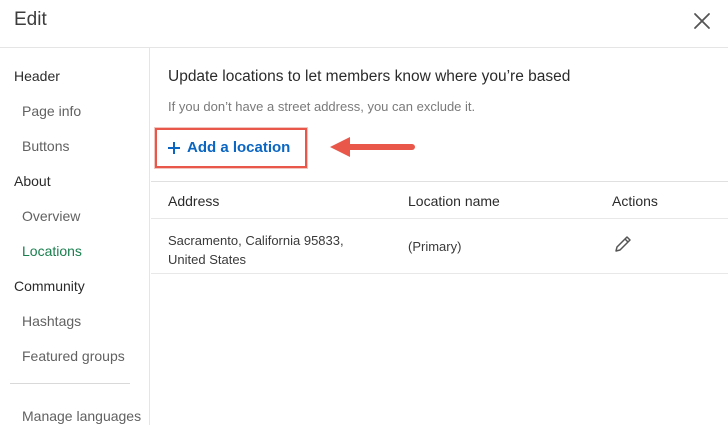 The width and height of the screenshot is (728, 425). What do you see at coordinates (623, 244) in the screenshot?
I see `pencil-icon` at bounding box center [623, 244].